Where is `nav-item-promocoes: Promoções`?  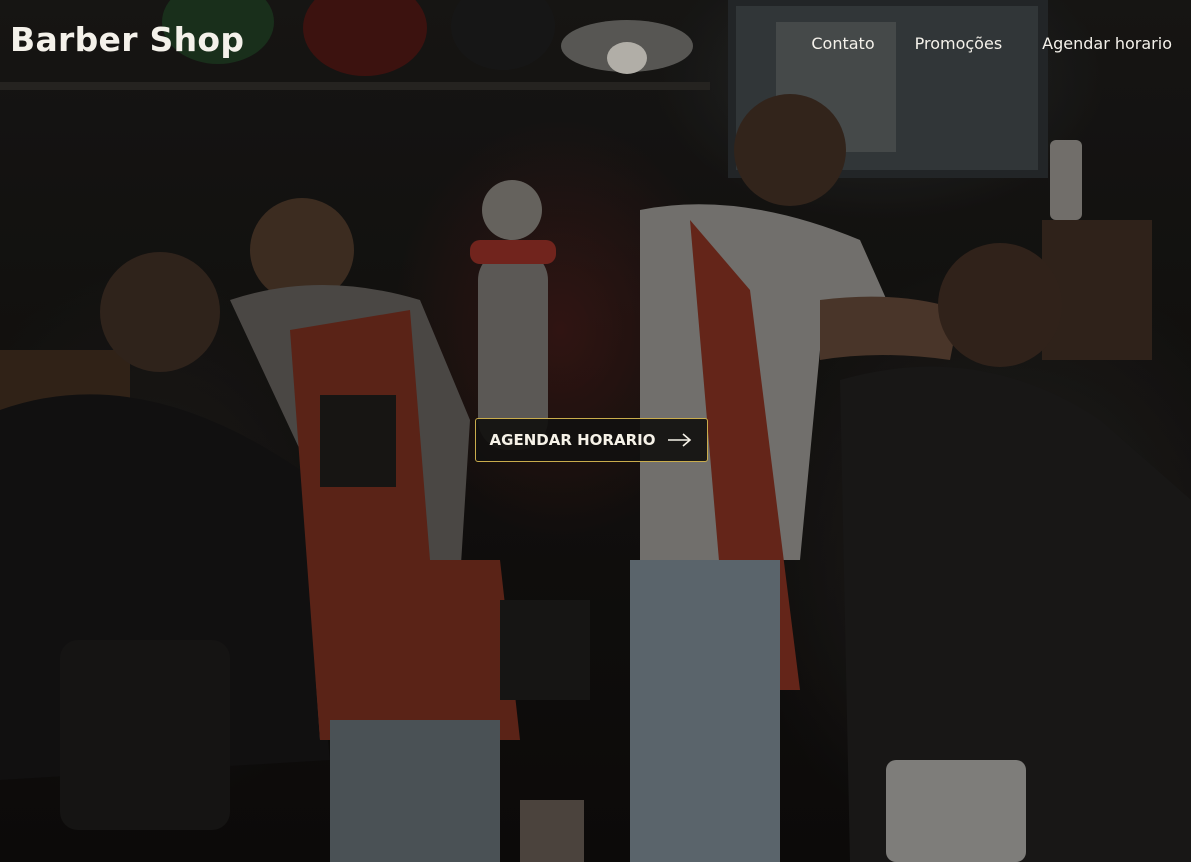 nav-item-promocoes: Promoções is located at coordinates (959, 44).